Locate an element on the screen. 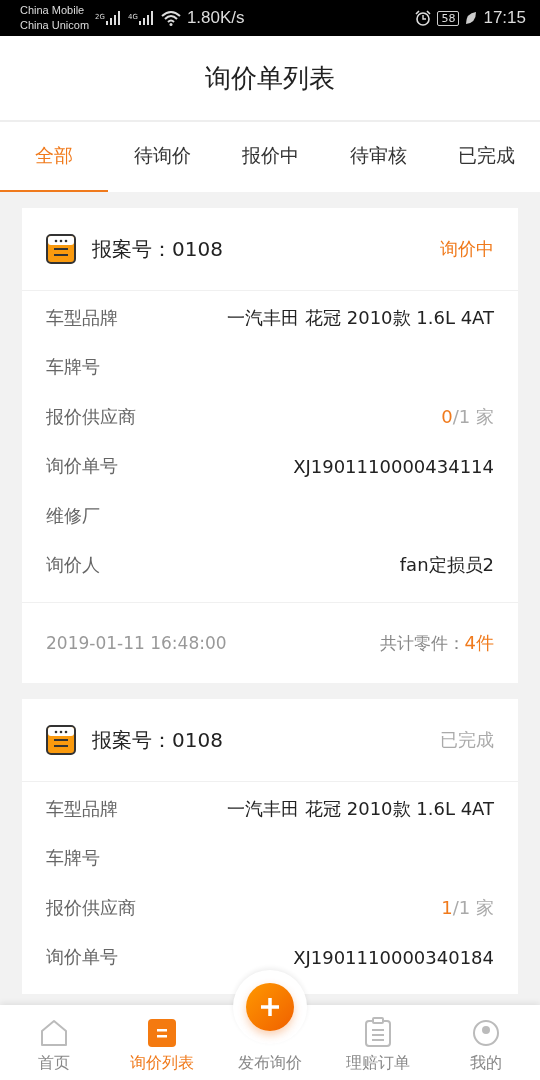 The width and height of the screenshot is (540, 1080). quoted-count: 1 is located at coordinates (447, 907).